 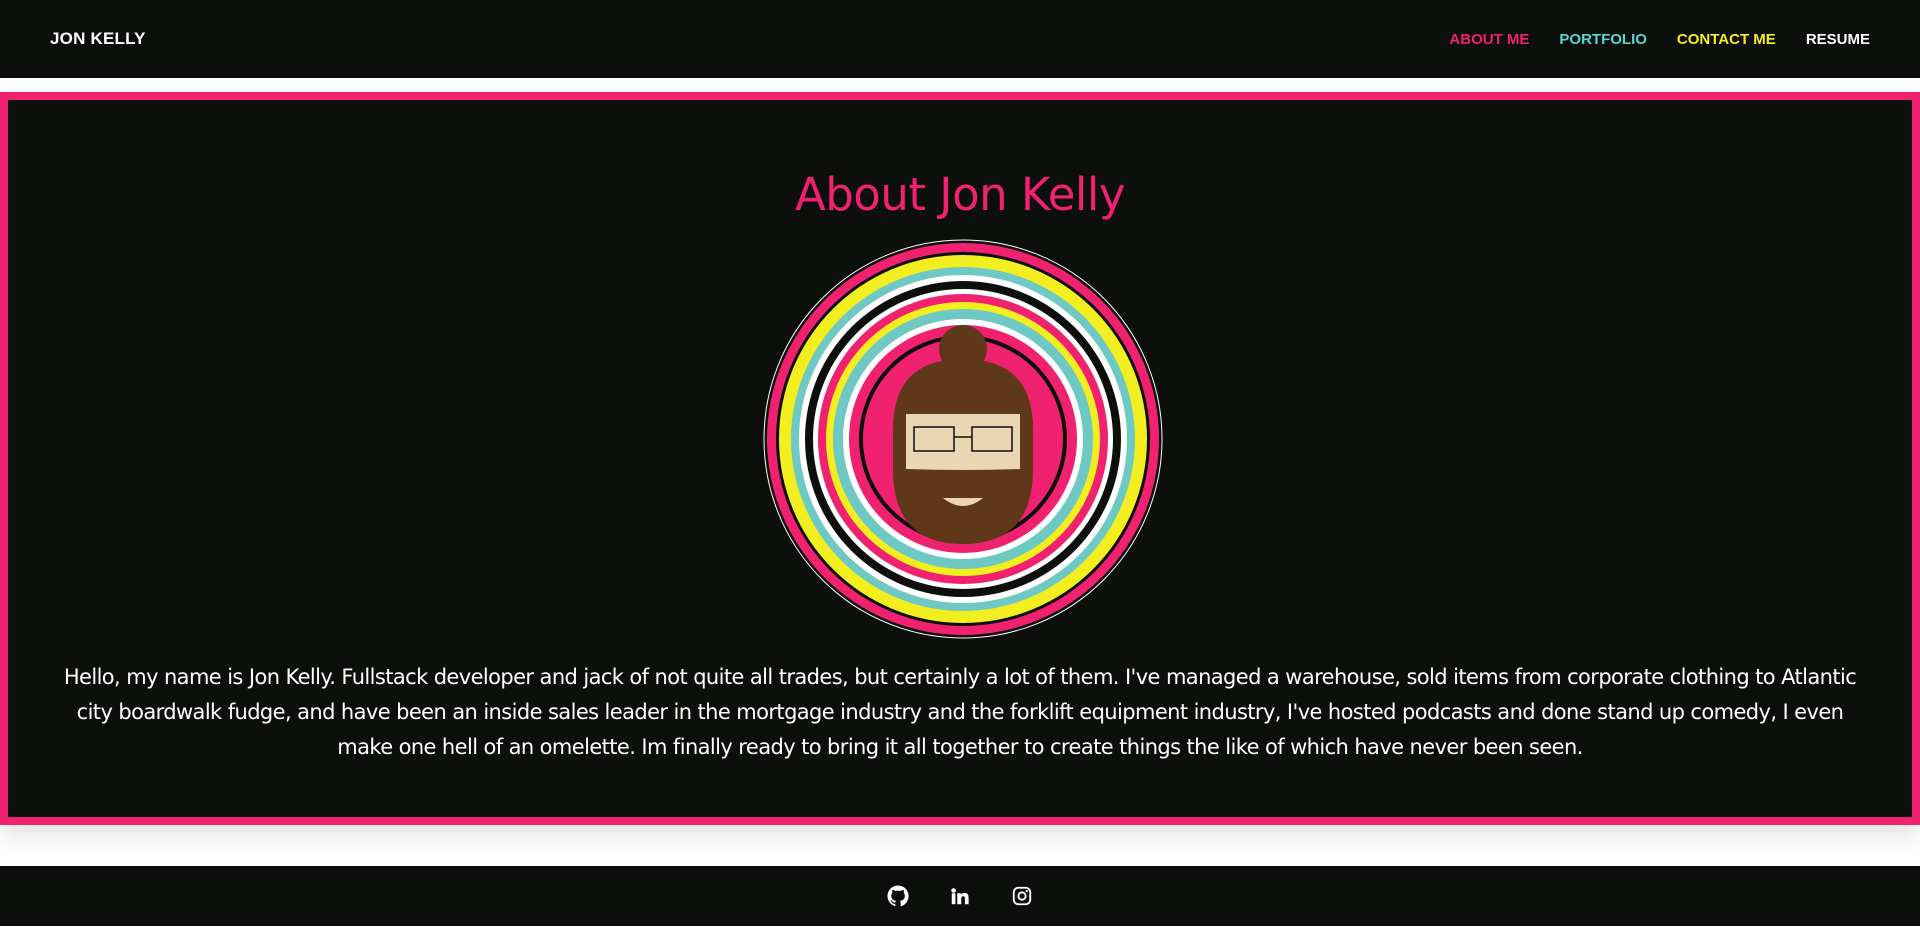 I want to click on nav-links: ABOUT ME PORTFOLIO CONTACT ME RESUME, so click(x=1659, y=39).